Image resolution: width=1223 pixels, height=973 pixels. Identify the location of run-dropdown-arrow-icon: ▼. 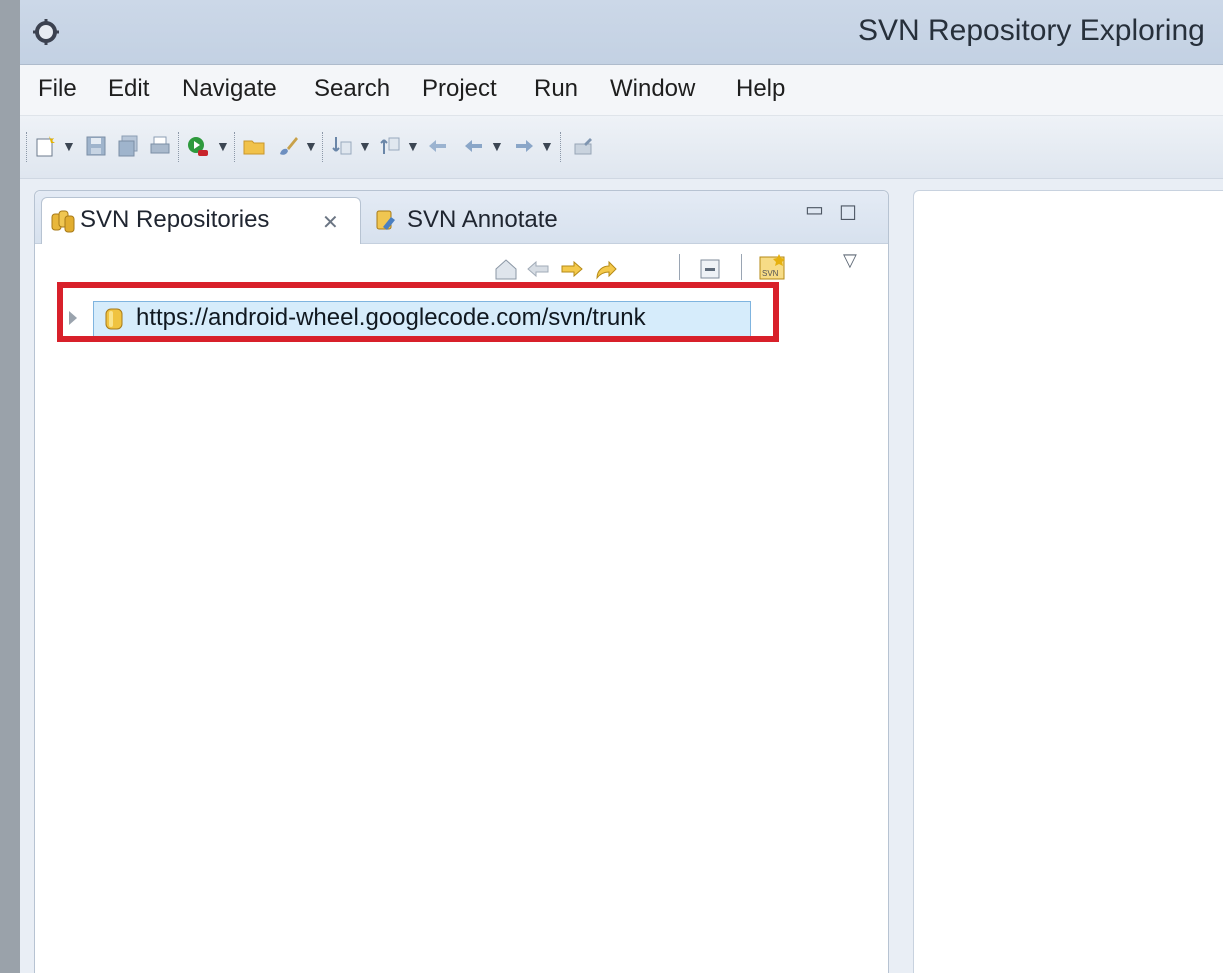
(223, 146).